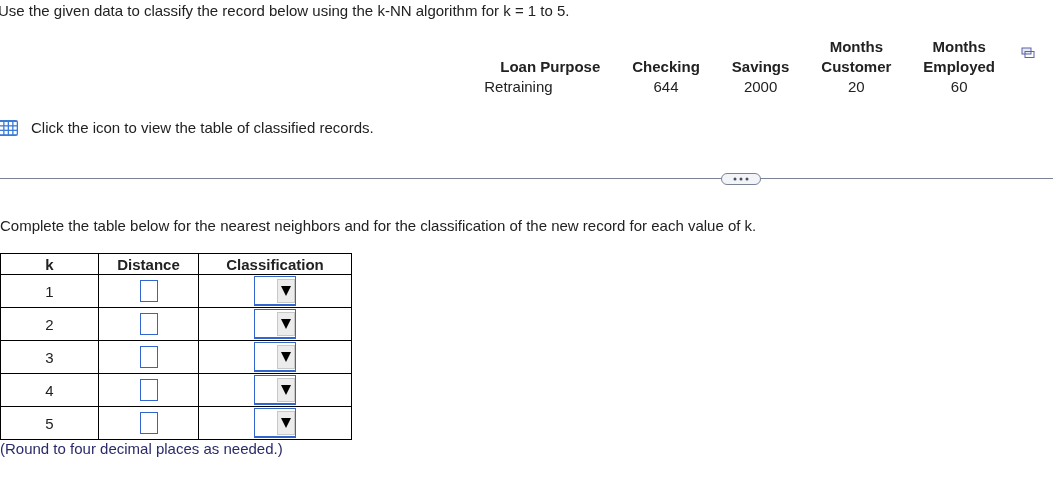 The height and width of the screenshot is (480, 1053). I want to click on column-header: Checking, so click(666, 67).